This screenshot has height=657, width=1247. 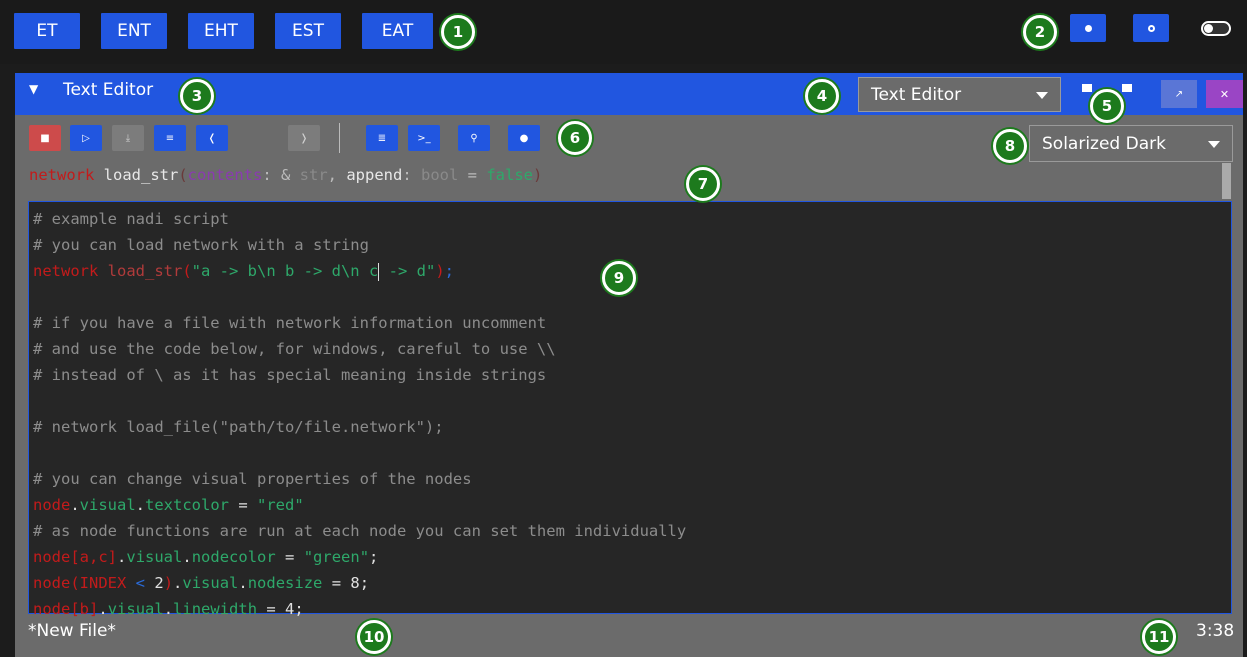 I want to click on code-token: textcolor, so click(x=187, y=505).